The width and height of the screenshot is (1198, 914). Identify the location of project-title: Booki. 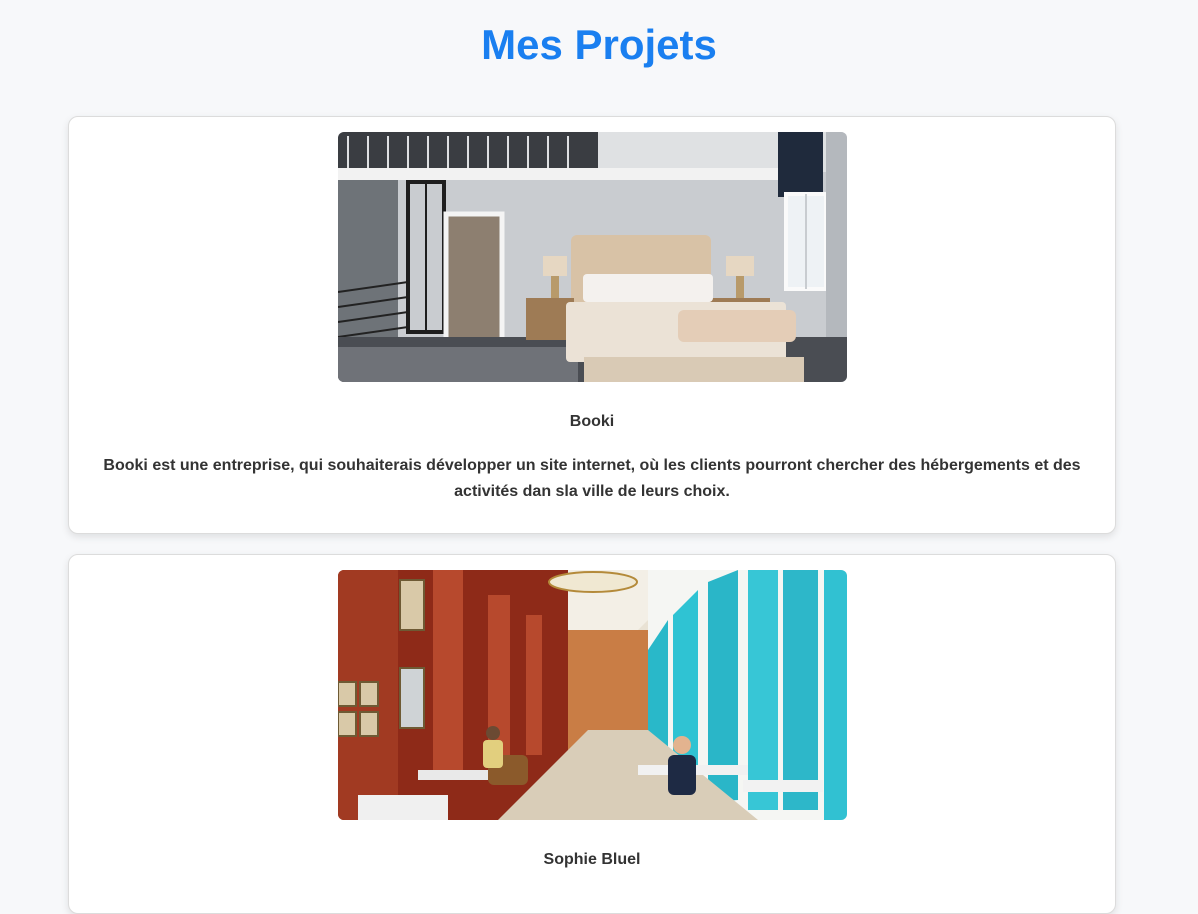
(592, 421).